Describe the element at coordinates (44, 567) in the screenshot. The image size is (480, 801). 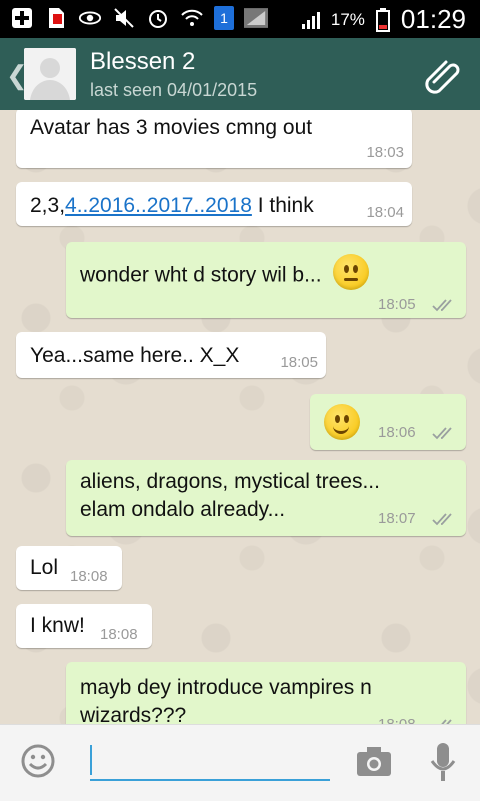
I see `message-text: Lol` at that location.